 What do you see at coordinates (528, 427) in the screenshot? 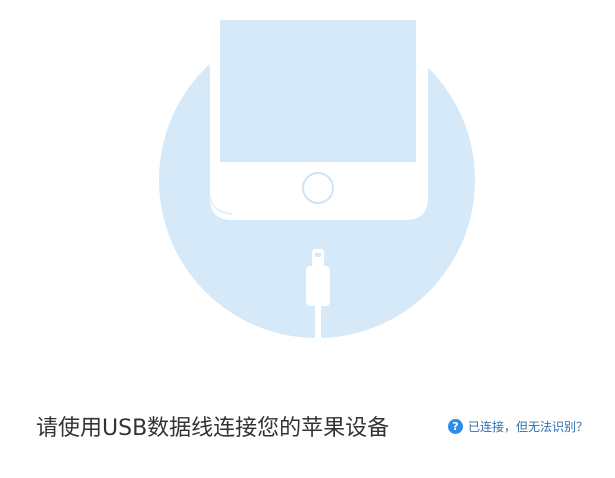
I see `help-link-label: 已连接，但无法识别？` at bounding box center [528, 427].